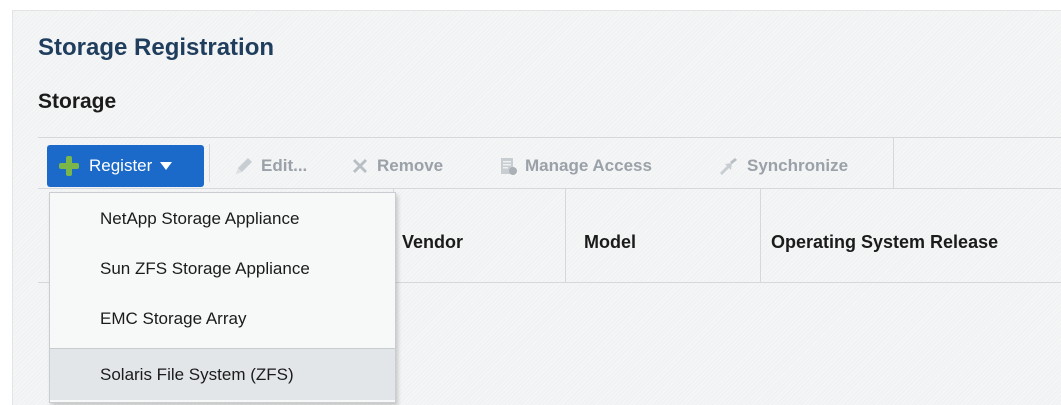 Image resolution: width=1061 pixels, height=405 pixels. I want to click on plus-icon, so click(69, 166).